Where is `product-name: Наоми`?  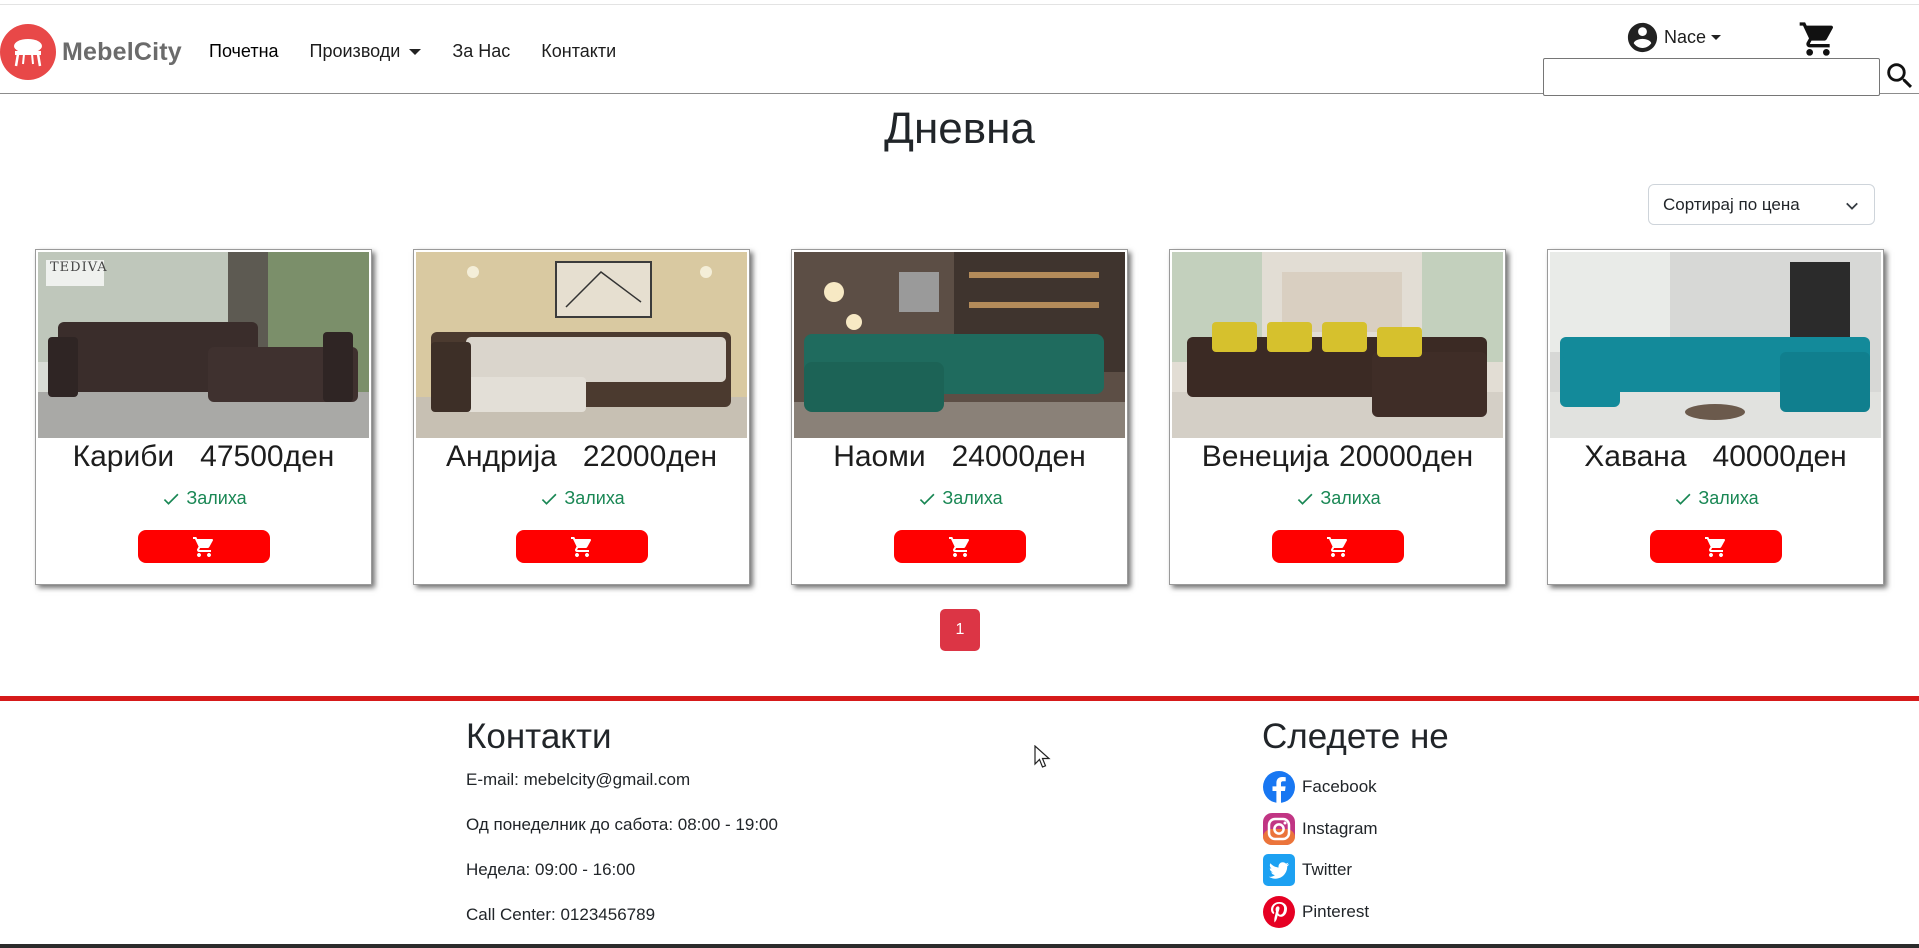
product-name: Наоми is located at coordinates (879, 456).